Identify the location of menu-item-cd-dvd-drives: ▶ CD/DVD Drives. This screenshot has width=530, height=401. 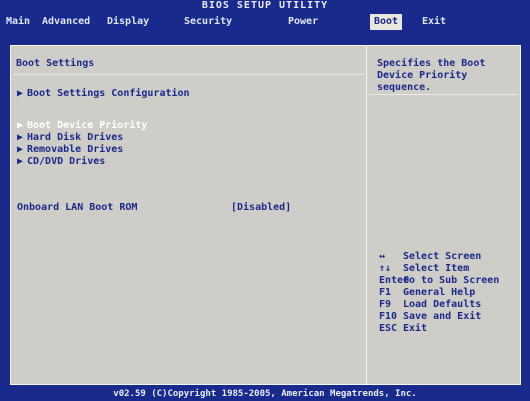
(61, 161).